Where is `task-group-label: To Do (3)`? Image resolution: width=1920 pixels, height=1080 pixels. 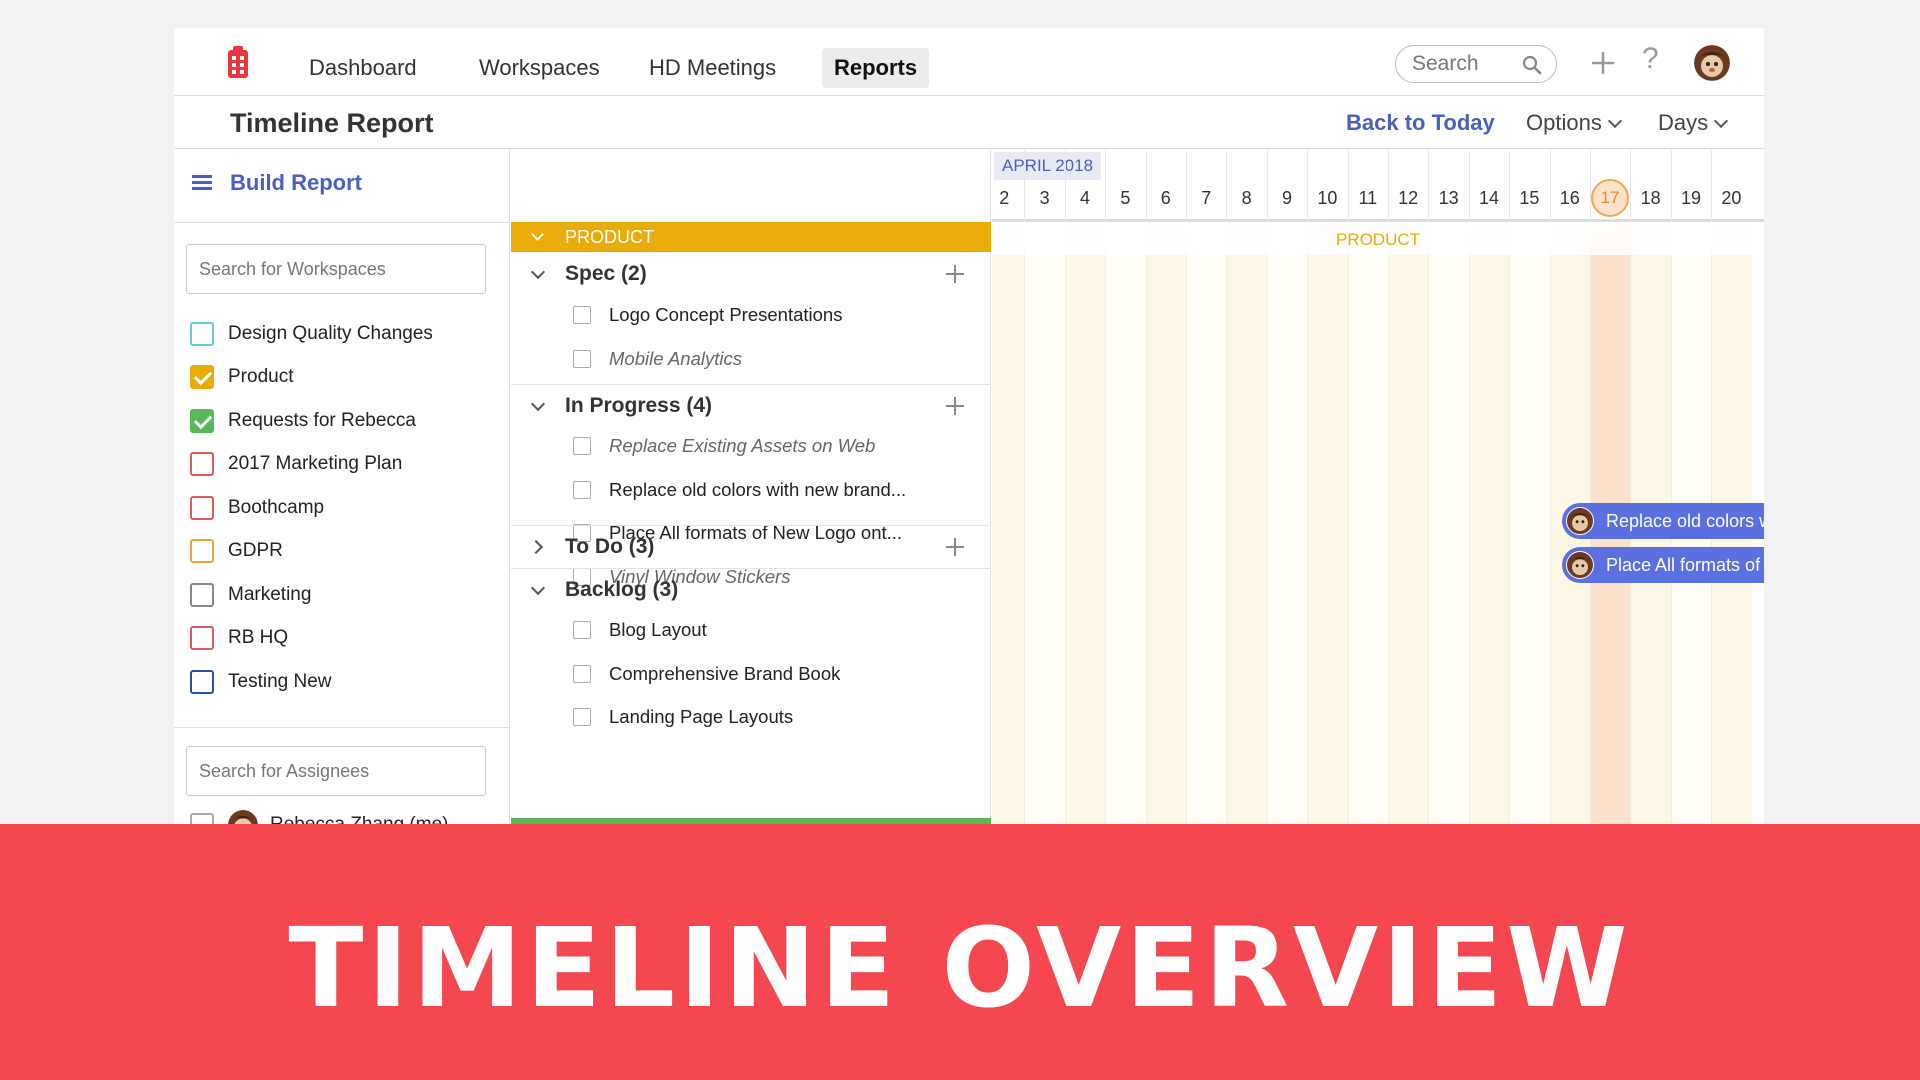
task-group-label: To Do (3) is located at coordinates (610, 546).